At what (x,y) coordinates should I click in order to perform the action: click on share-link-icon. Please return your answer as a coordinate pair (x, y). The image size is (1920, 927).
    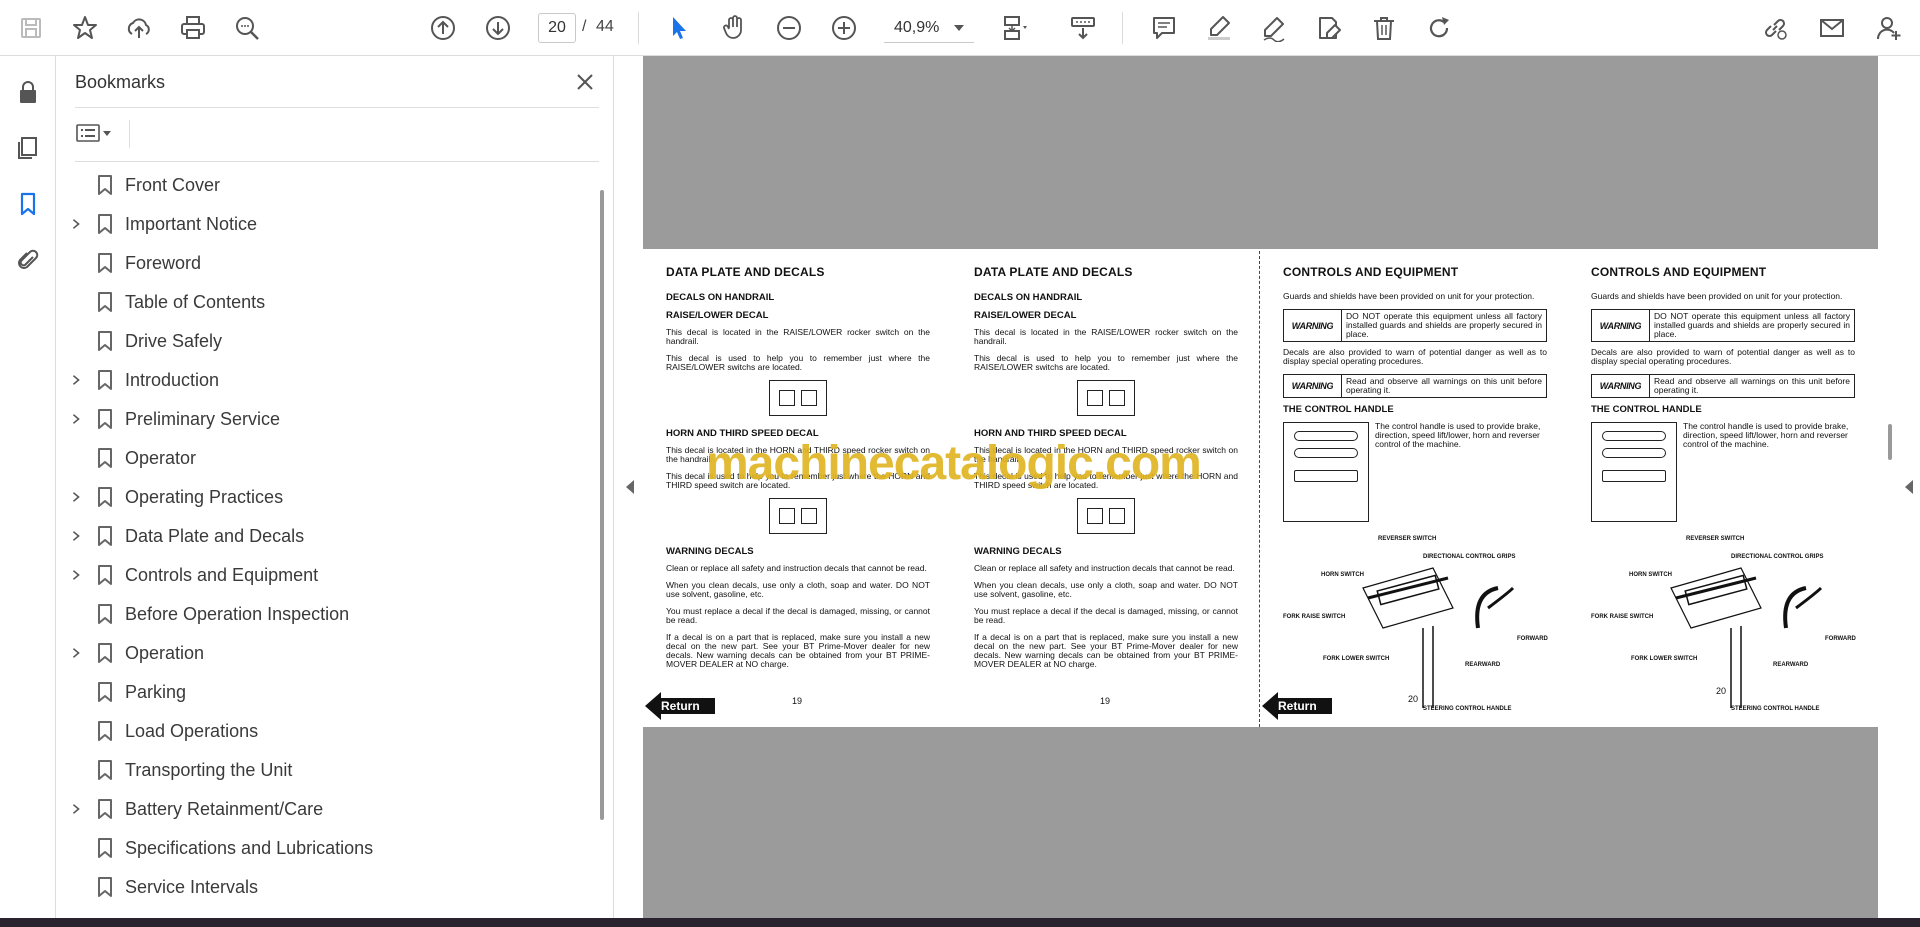
    Looking at the image, I should click on (1775, 28).